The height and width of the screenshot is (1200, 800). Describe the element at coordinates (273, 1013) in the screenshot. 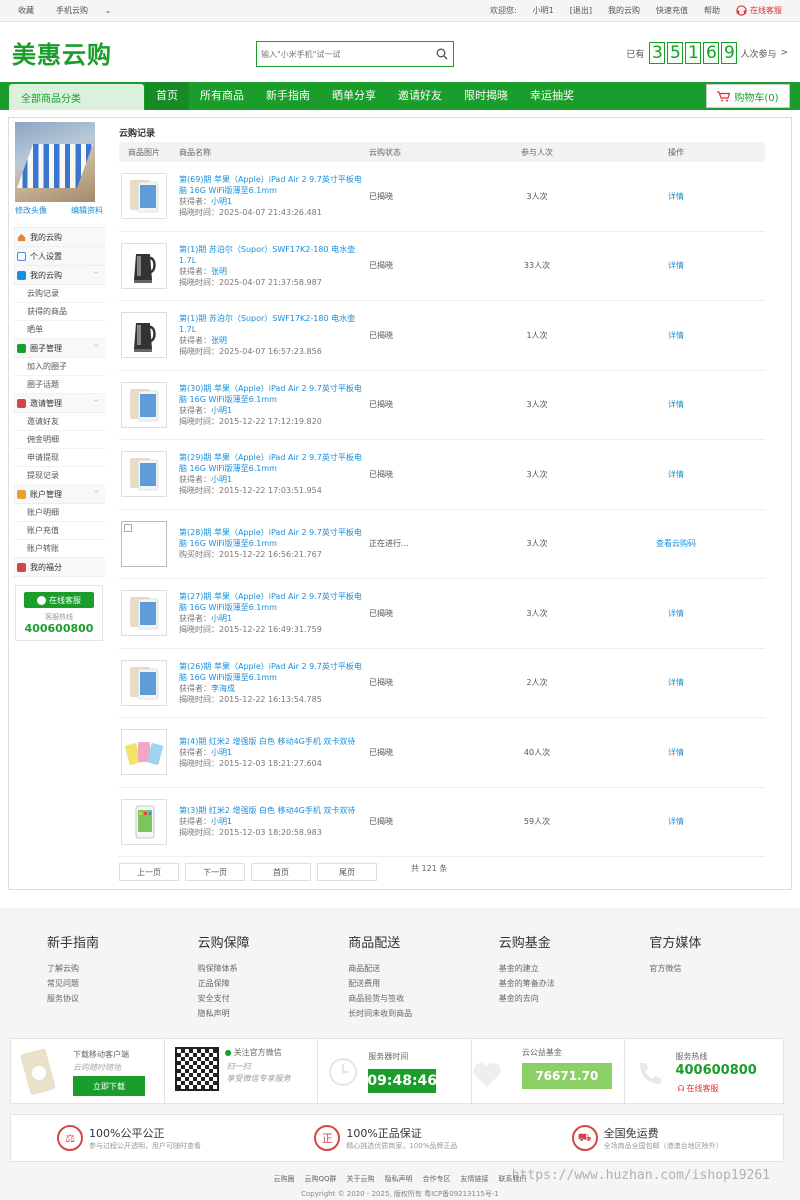

I see `footer-link: 隐私声明` at that location.